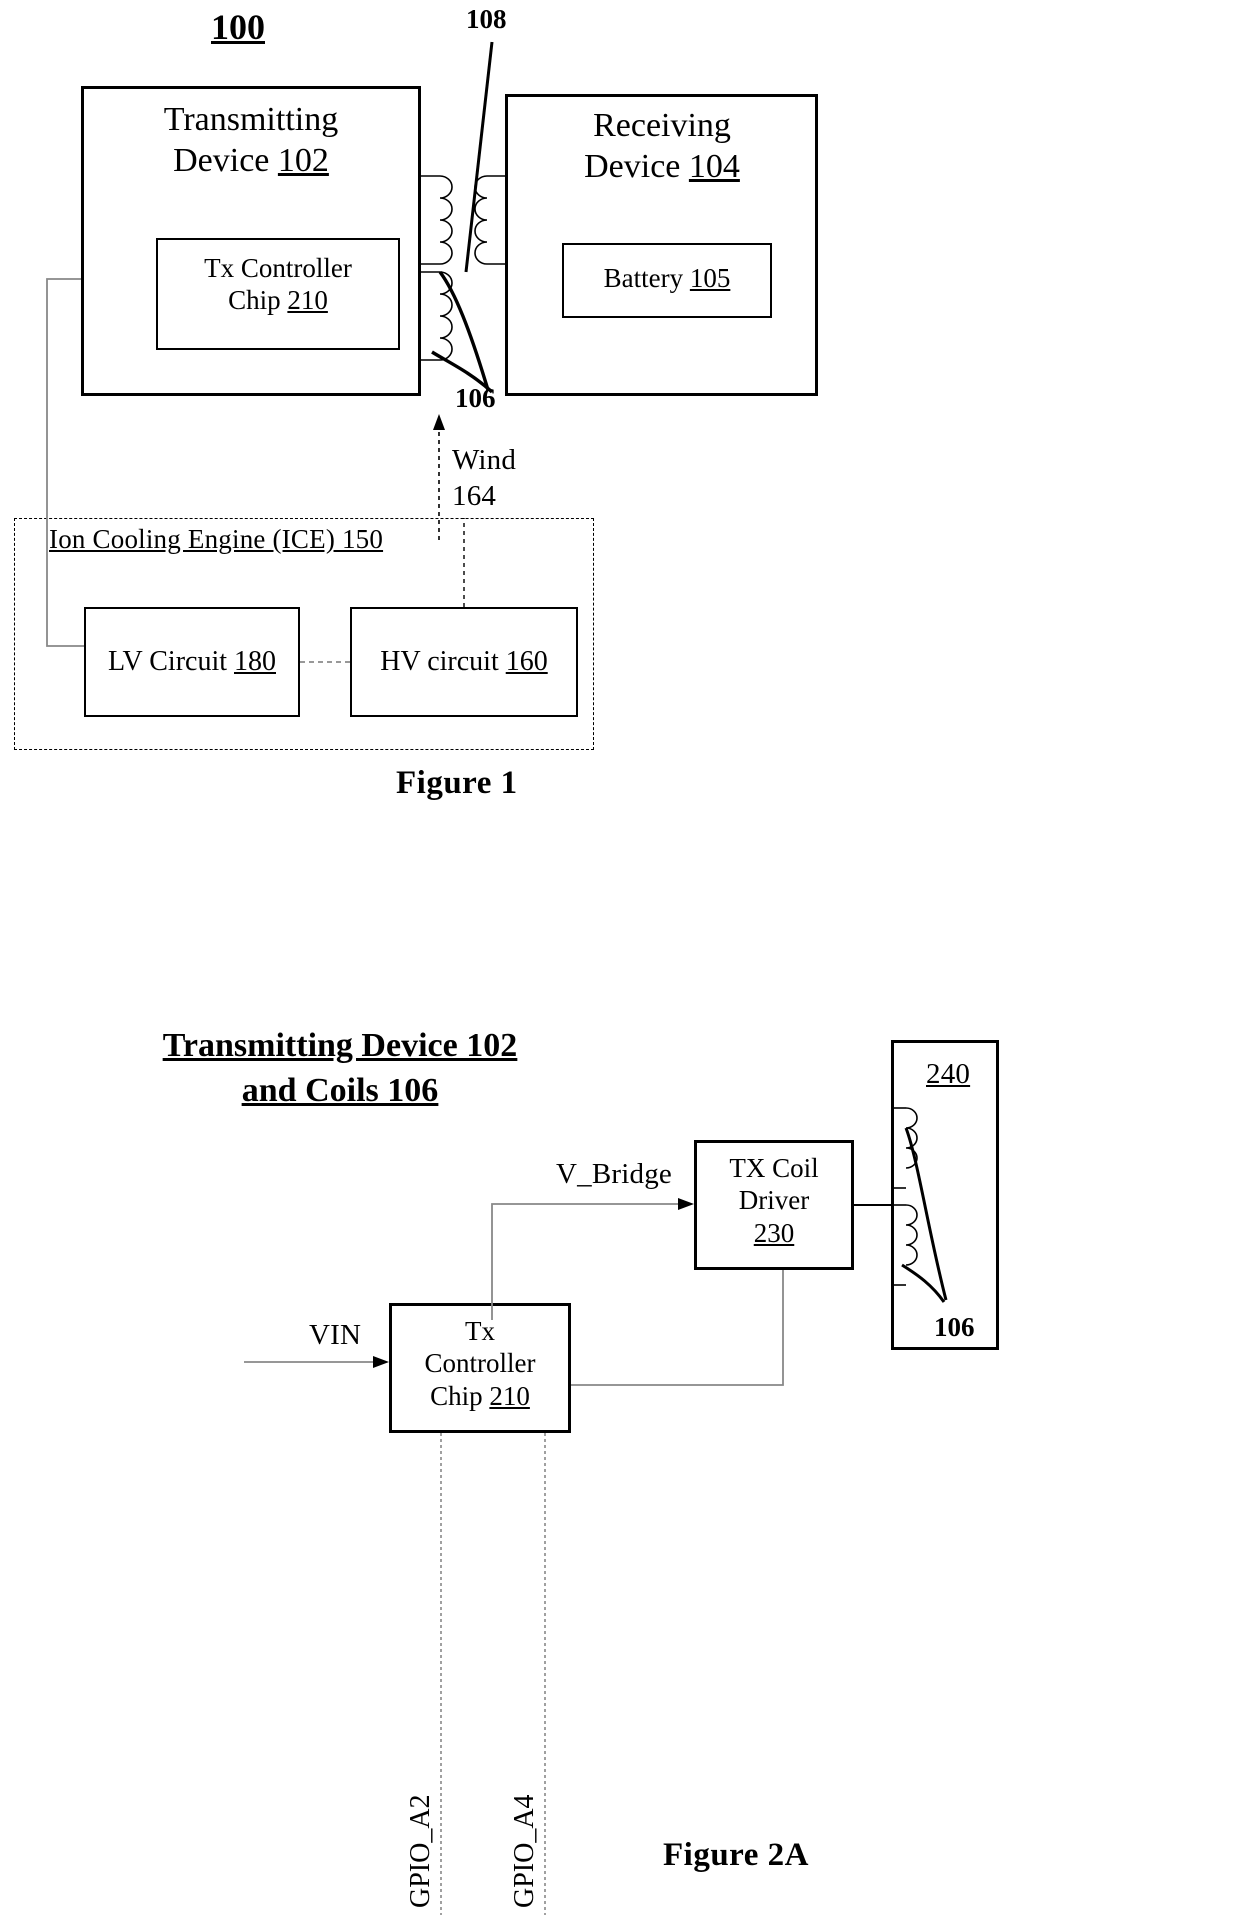 The image size is (1240, 1921). What do you see at coordinates (489, 220) in the screenshot?
I see `rx-coil-winding` at bounding box center [489, 220].